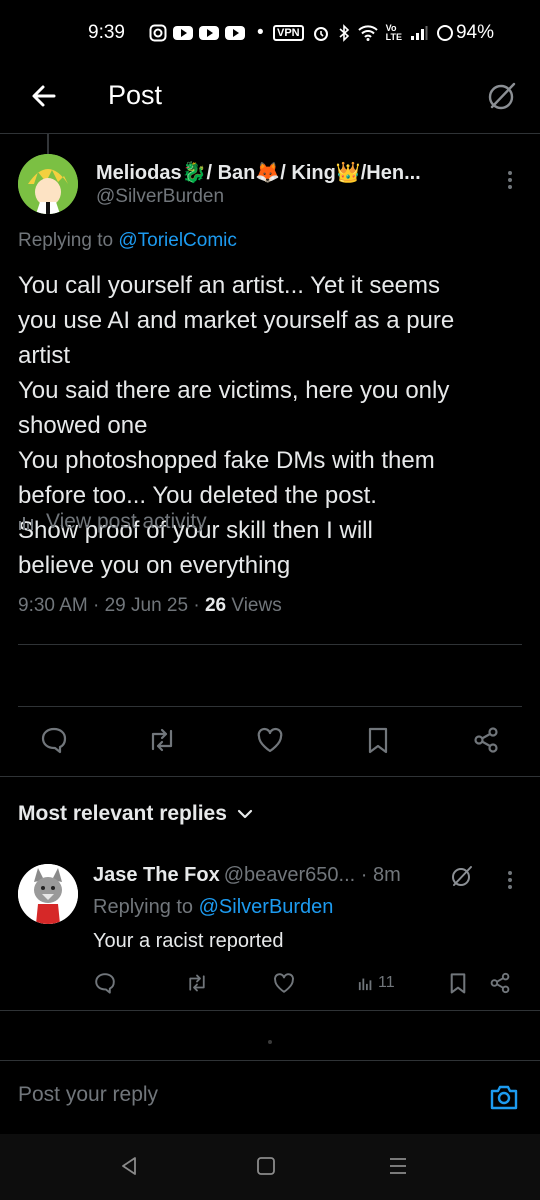  I want to click on nav-recents-button, so click(398, 1166).